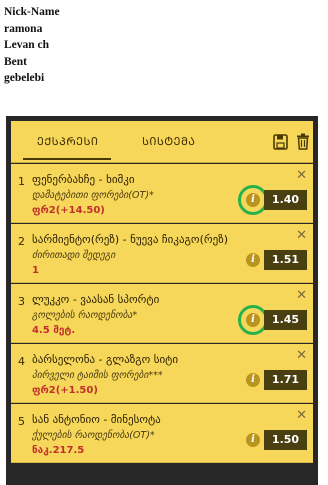  What do you see at coordinates (285, 200) in the screenshot?
I see `odds-badge: 1.40` at bounding box center [285, 200].